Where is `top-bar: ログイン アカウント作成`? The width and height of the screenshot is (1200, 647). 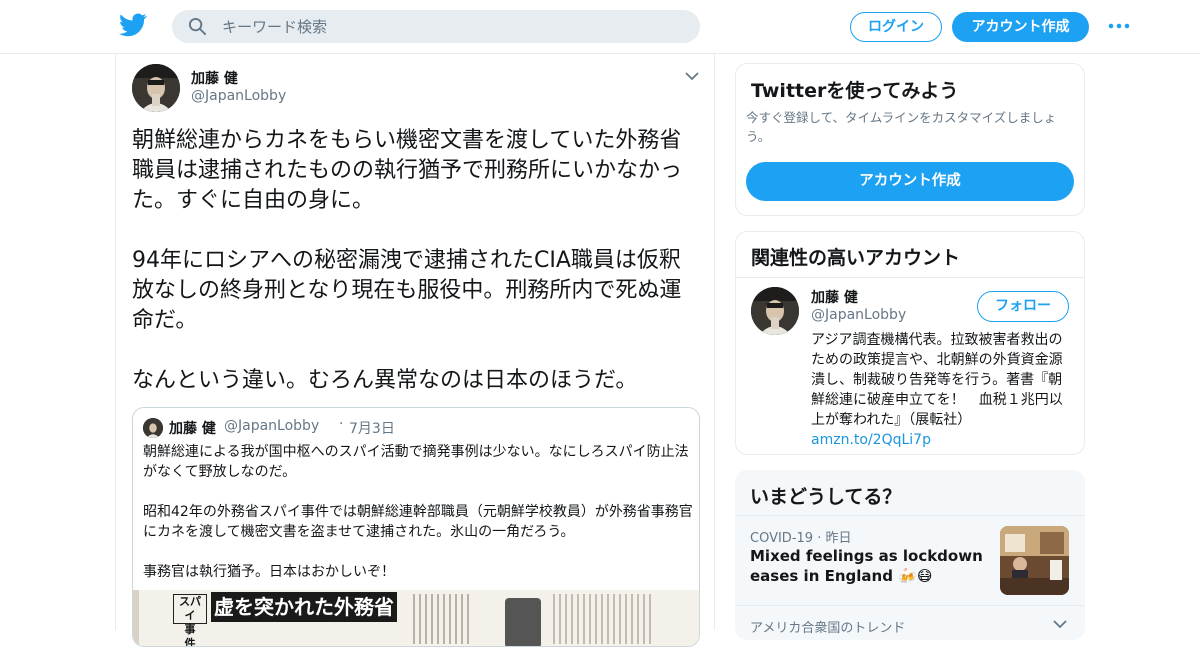 top-bar: ログイン アカウント作成 is located at coordinates (600, 27).